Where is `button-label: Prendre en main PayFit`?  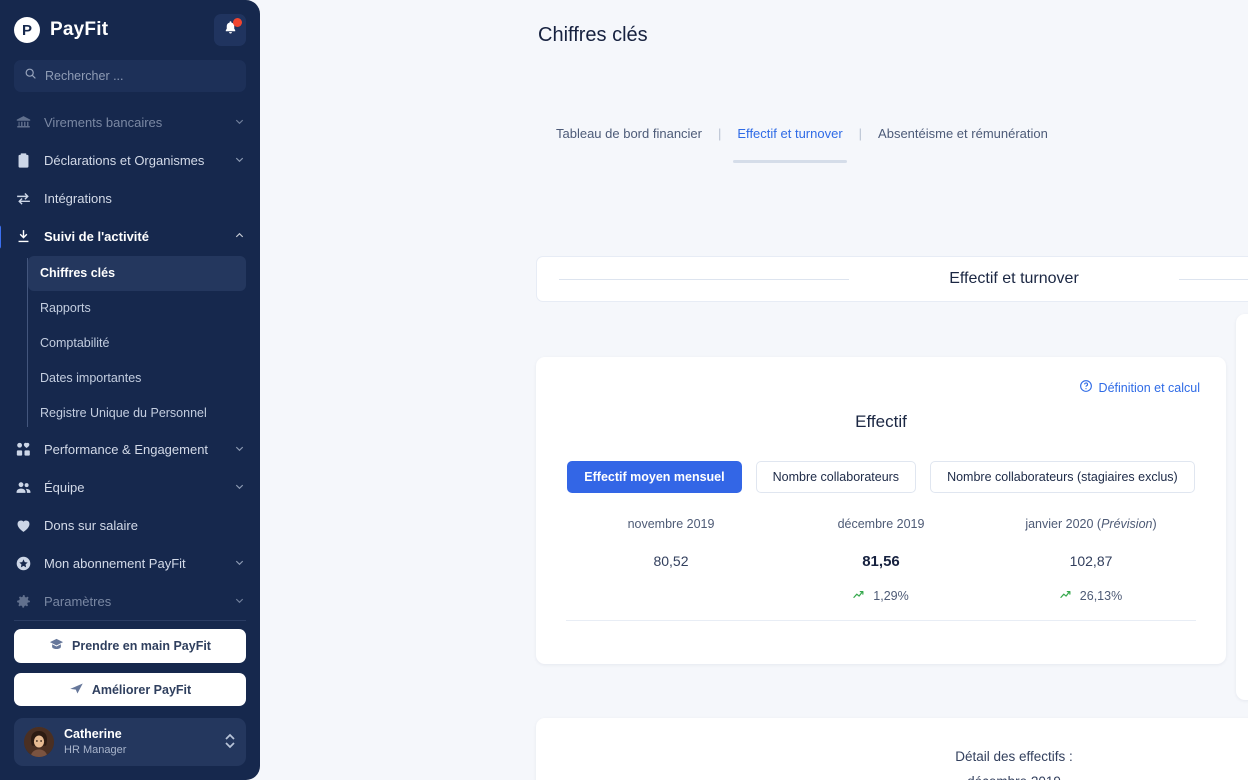 button-label: Prendre en main PayFit is located at coordinates (141, 645).